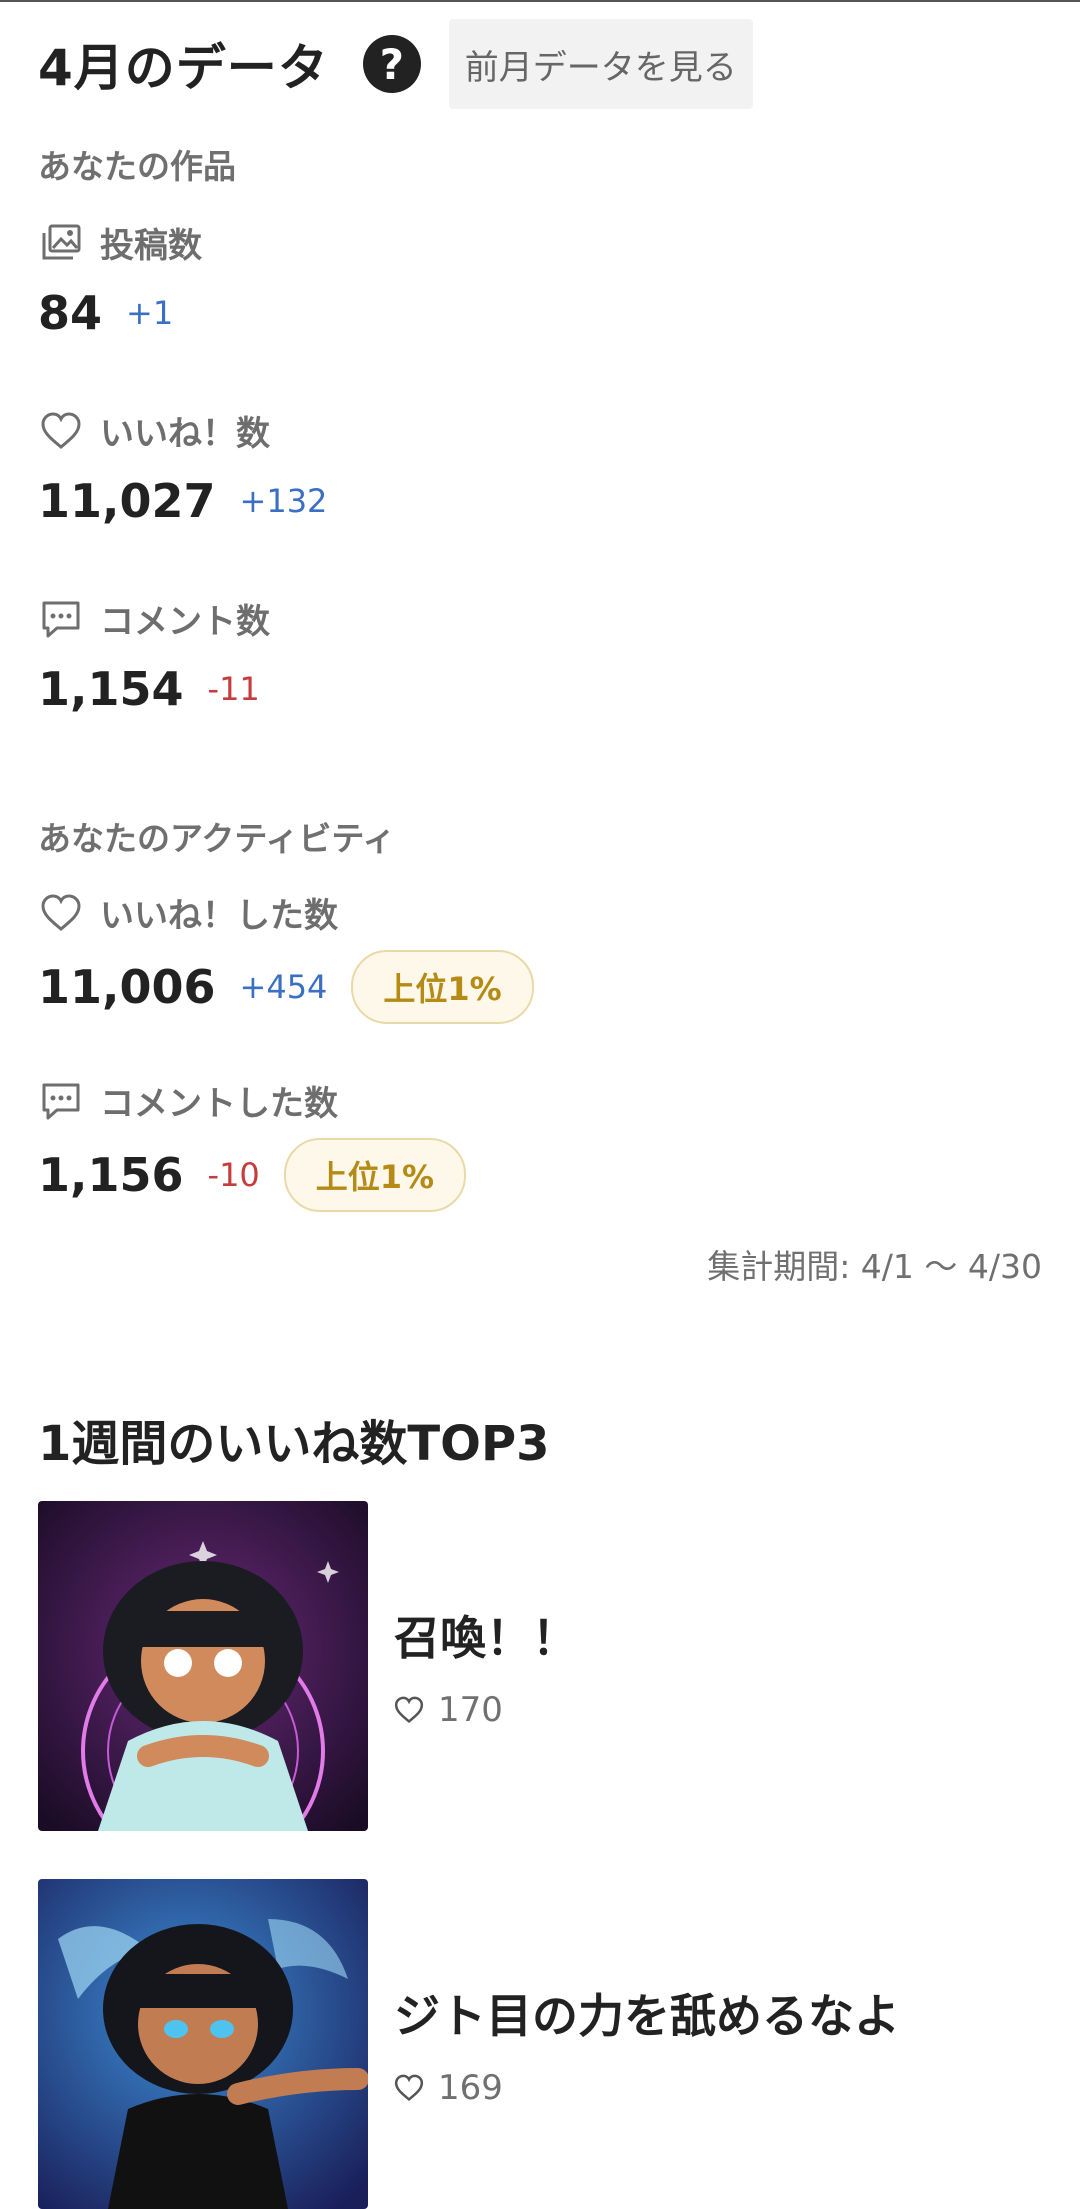 This screenshot has width=1080, height=2209. What do you see at coordinates (486, 1635) in the screenshot?
I see `artwork-title: 召喚！！` at bounding box center [486, 1635].